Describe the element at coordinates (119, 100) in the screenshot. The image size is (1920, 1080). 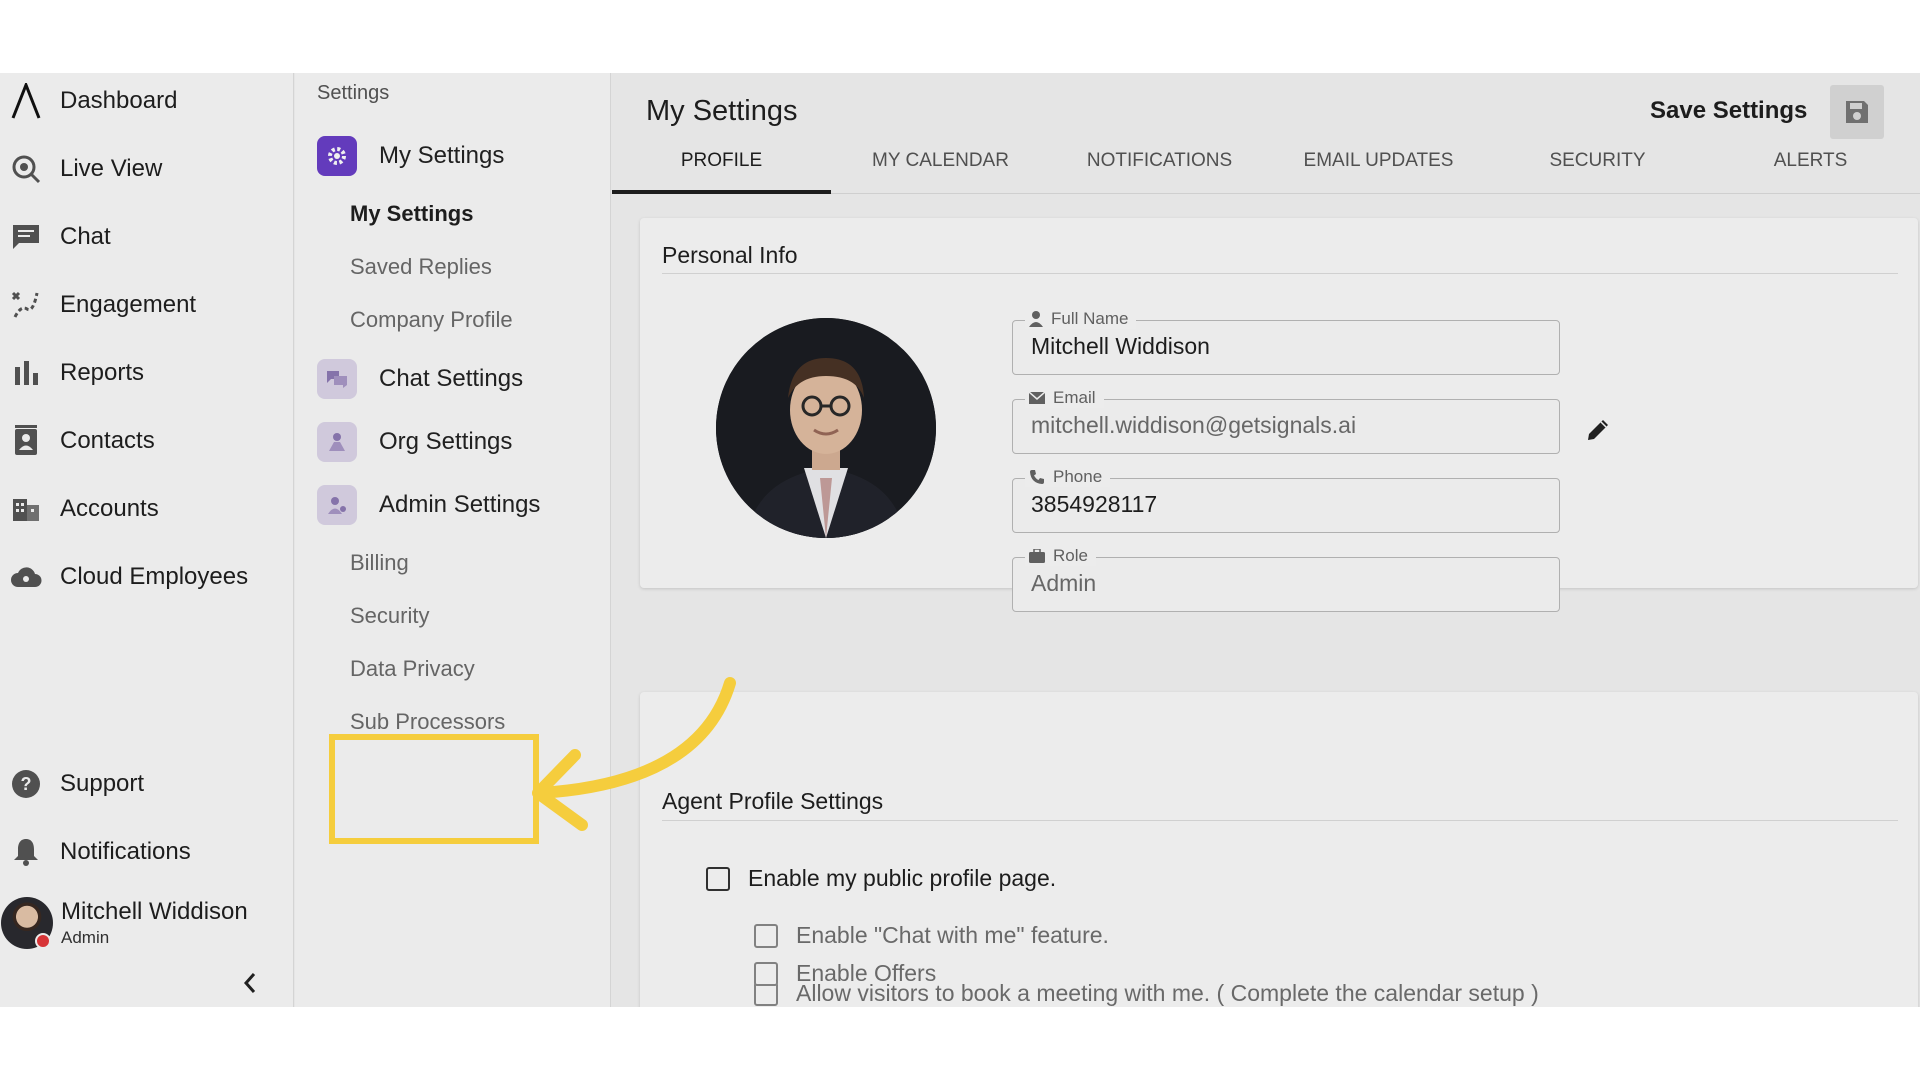
I see `nav-label: Dashboard` at that location.